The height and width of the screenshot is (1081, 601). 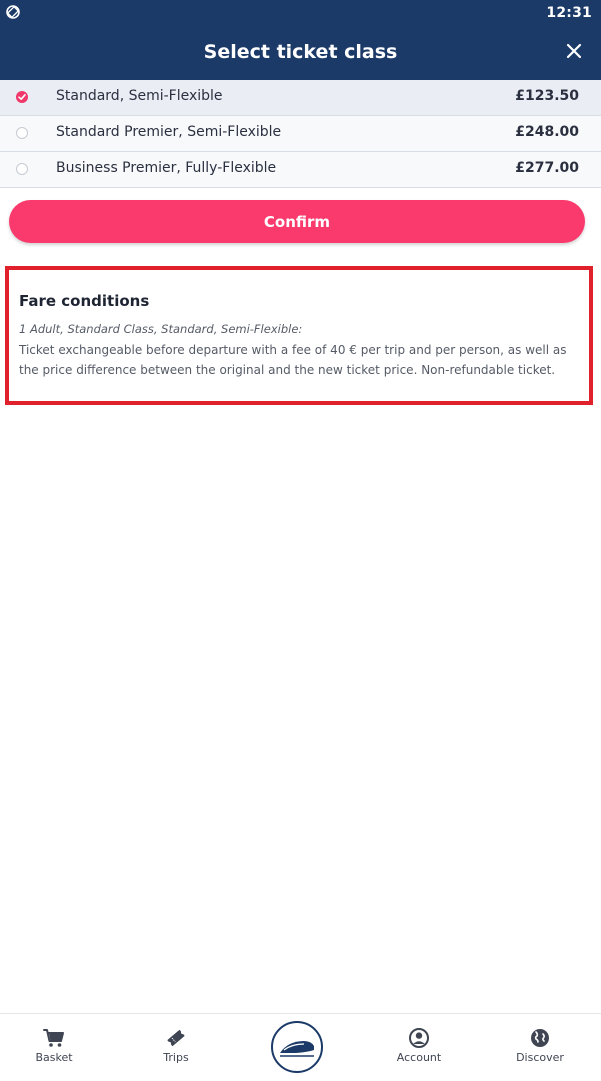 I want to click on nav-account: Account, so click(x=419, y=1047).